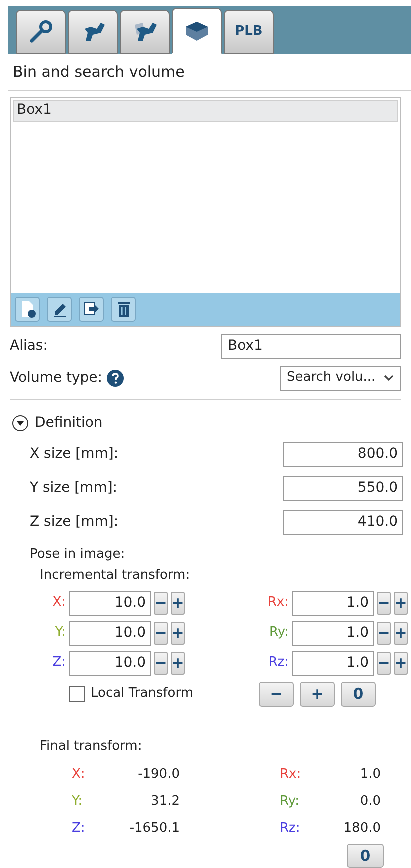  What do you see at coordinates (343, 488) in the screenshot?
I see `size-field: 550.0` at bounding box center [343, 488].